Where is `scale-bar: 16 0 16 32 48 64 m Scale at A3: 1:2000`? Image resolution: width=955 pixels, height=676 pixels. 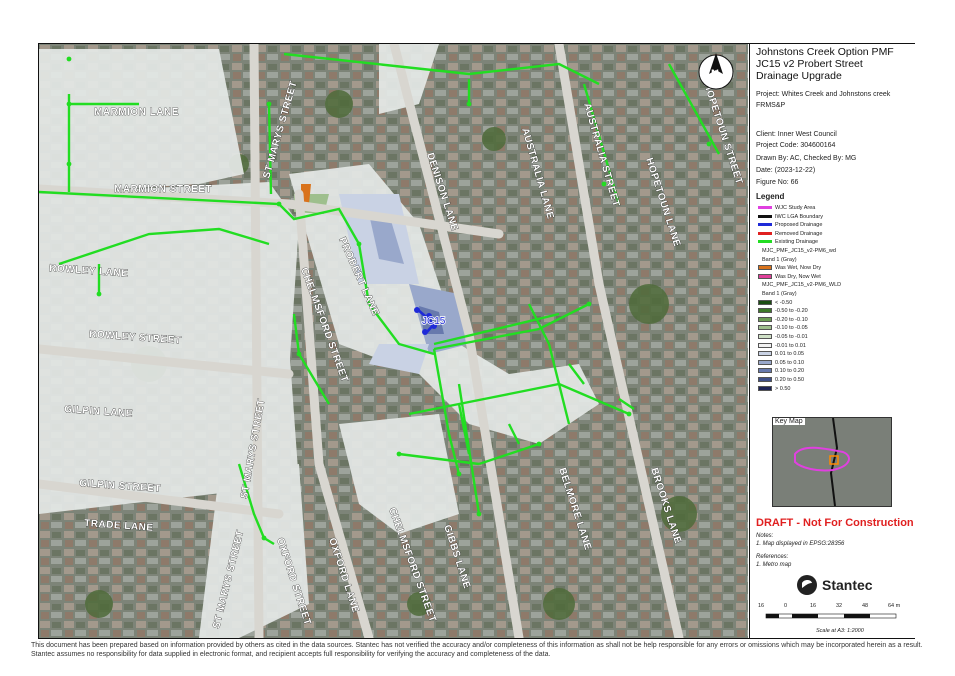 scale-bar: 16 0 16 32 48 64 m Scale at A3: 1:2000 is located at coordinates (833, 618).